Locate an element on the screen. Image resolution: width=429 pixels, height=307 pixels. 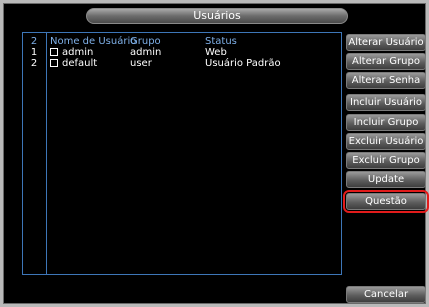
header-status: Status is located at coordinates (221, 41).